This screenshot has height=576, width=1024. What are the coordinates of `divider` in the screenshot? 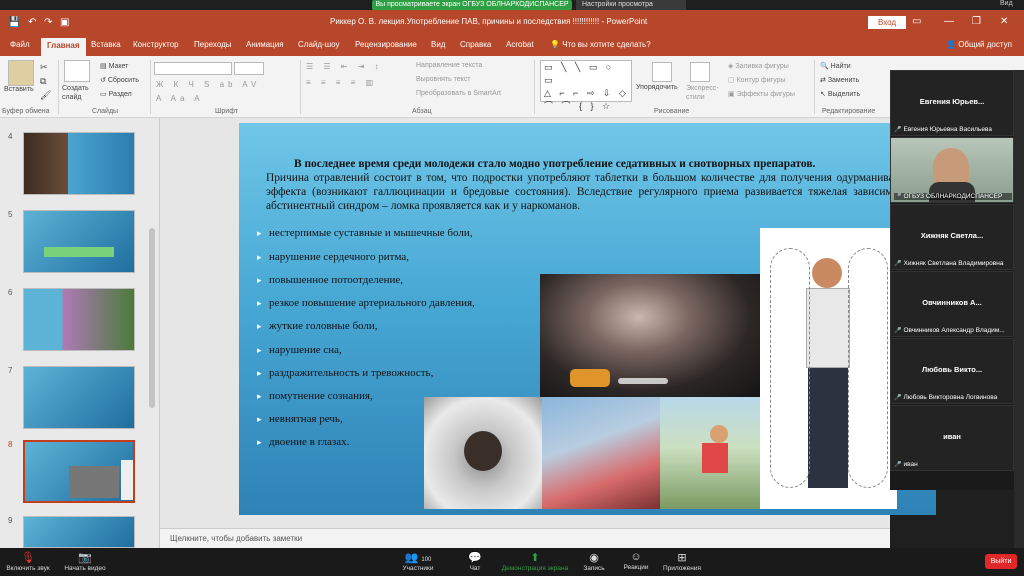 It's located at (534, 87).